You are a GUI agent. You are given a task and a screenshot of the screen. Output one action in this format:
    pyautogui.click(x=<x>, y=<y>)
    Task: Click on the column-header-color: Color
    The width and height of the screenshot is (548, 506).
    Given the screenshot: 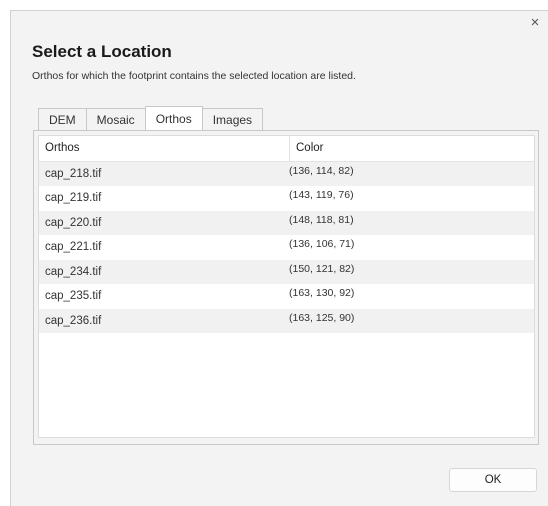 What is the action you would take?
    pyautogui.click(x=411, y=148)
    